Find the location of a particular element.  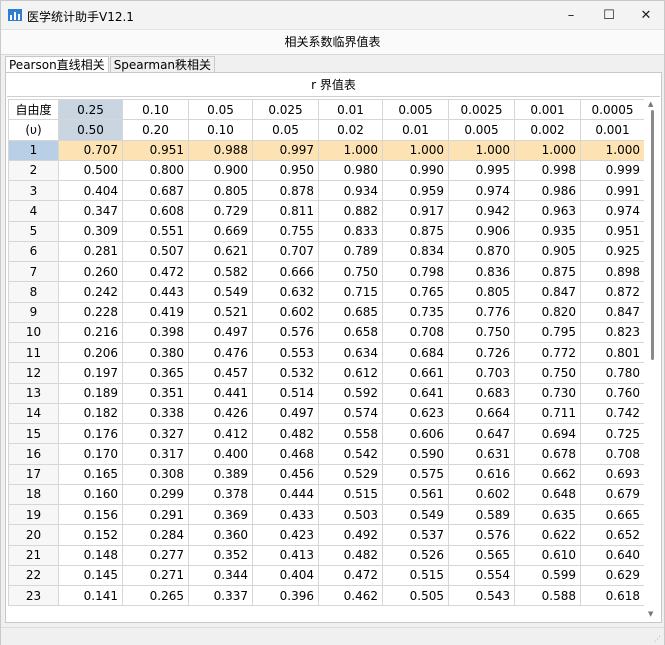

table-cell: 0.998 is located at coordinates (547, 170).